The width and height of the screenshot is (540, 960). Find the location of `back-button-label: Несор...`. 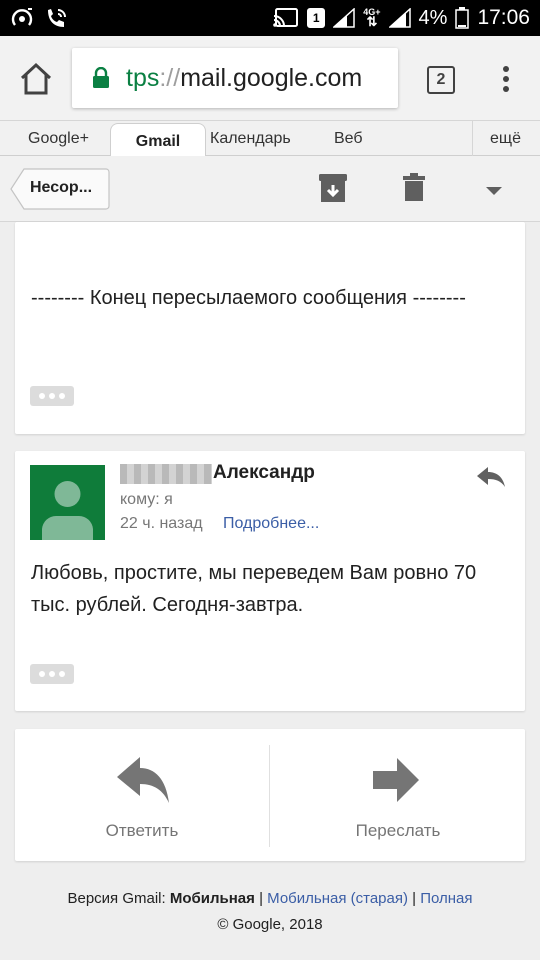

back-button-label: Несор... is located at coordinates (61, 187).